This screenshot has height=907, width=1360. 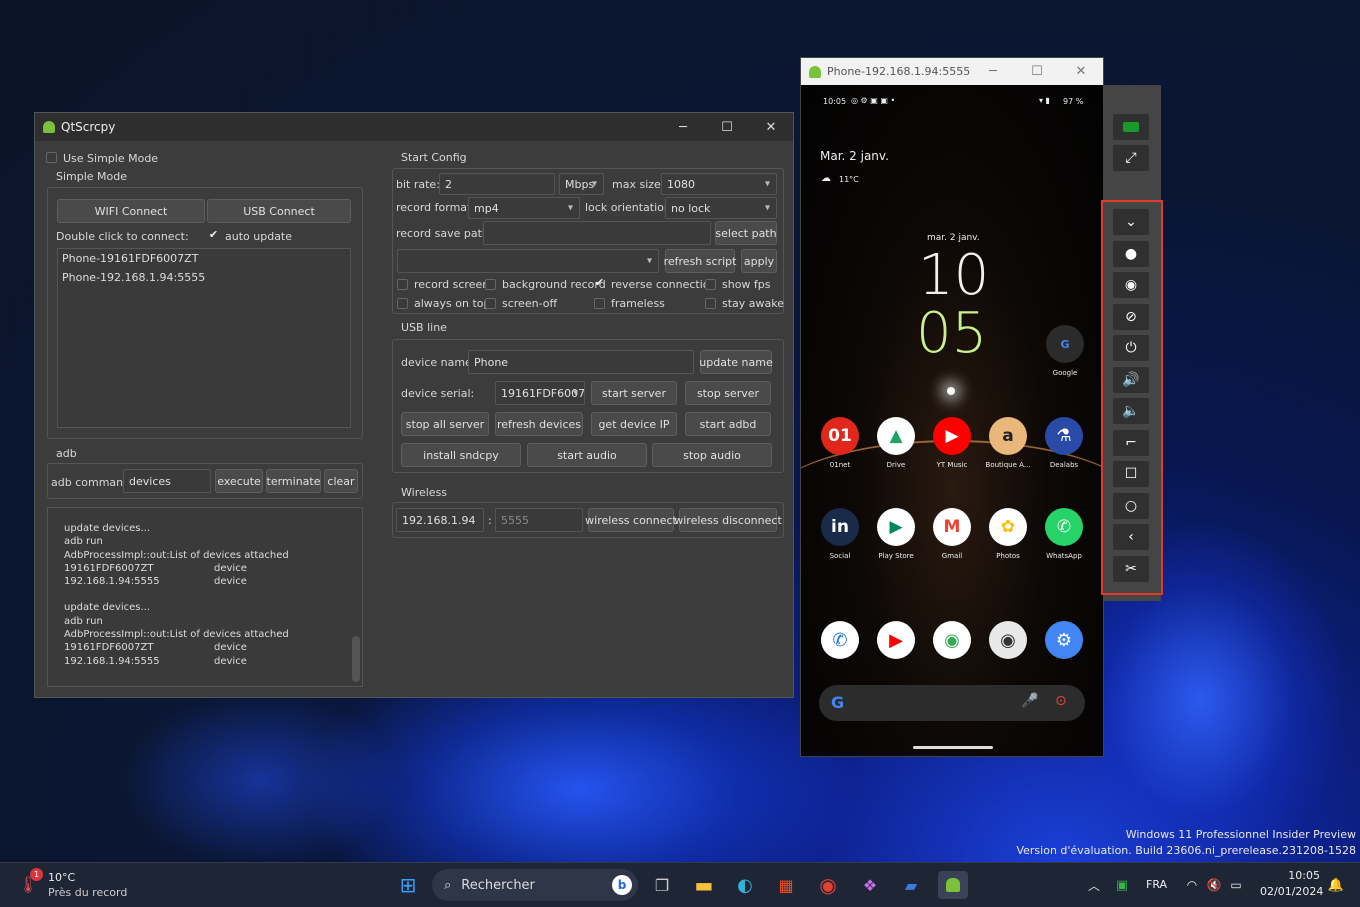 I want to click on app-icon: M Gmail, so click(x=952, y=534).